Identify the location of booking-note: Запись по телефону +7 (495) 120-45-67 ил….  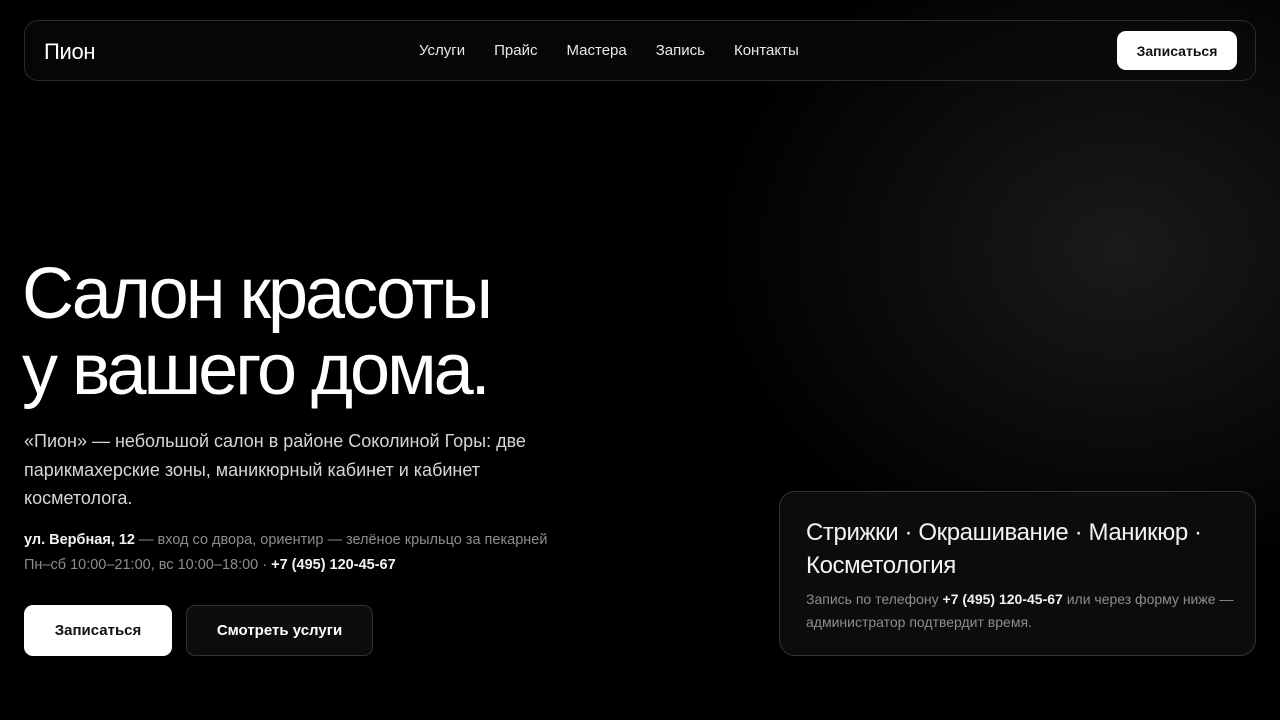
(1021, 611).